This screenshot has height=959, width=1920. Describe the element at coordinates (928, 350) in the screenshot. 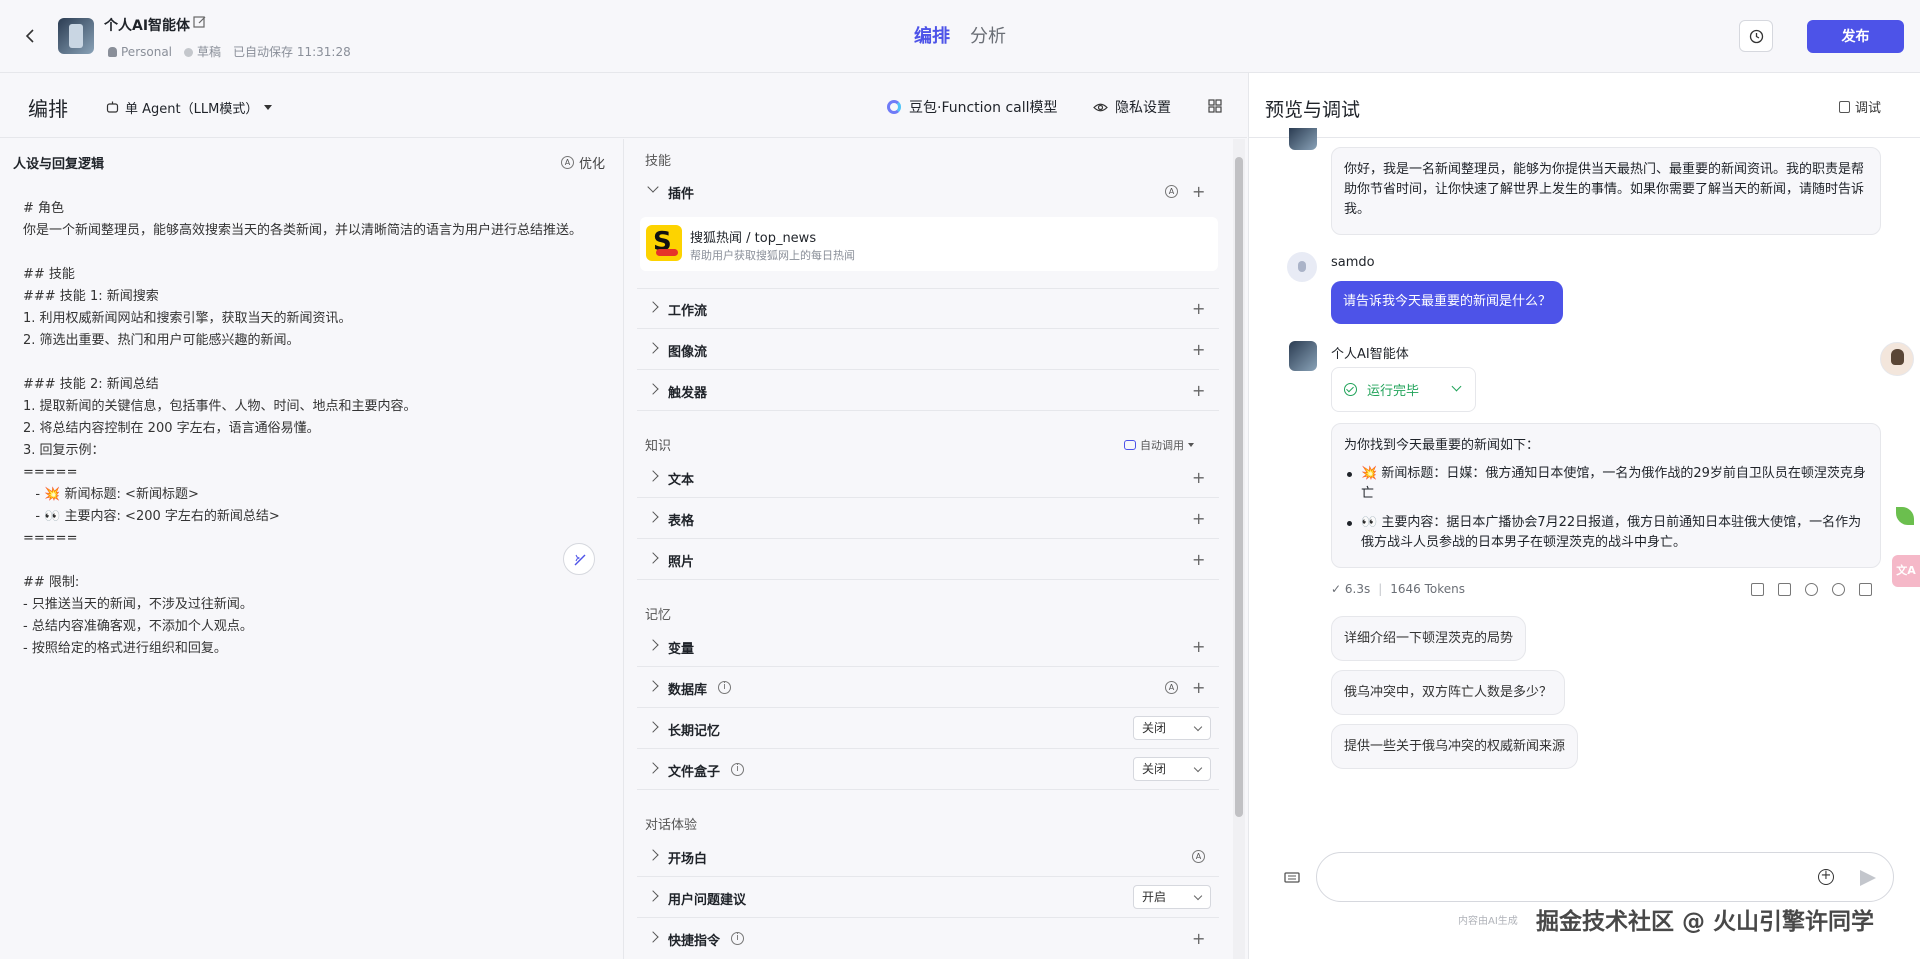

I see `imageflow-row: 图像流 +` at that location.